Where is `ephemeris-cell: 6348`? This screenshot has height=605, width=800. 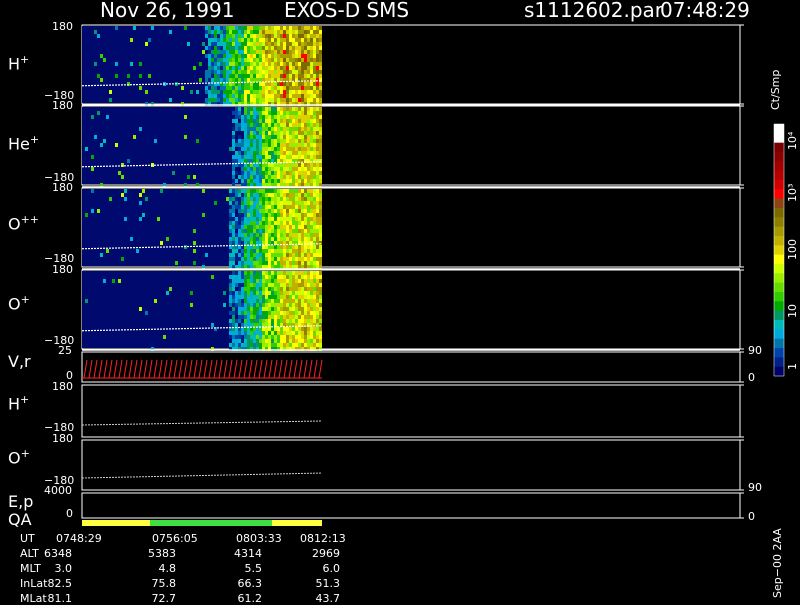
ephemeris-cell: 6348 is located at coordinates (58, 553).